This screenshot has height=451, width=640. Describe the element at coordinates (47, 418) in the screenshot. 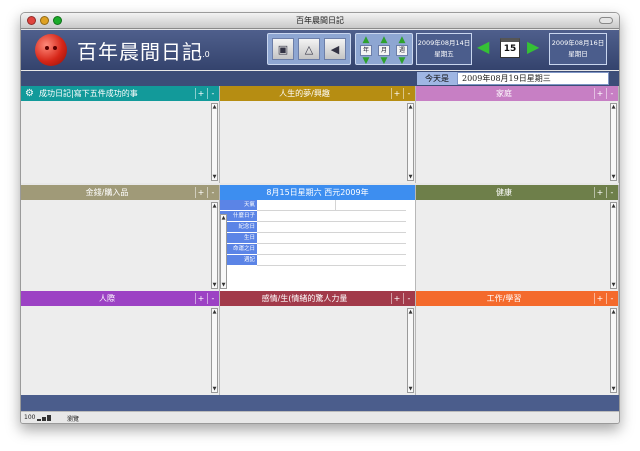

I see `zoom-bars-icon` at that location.